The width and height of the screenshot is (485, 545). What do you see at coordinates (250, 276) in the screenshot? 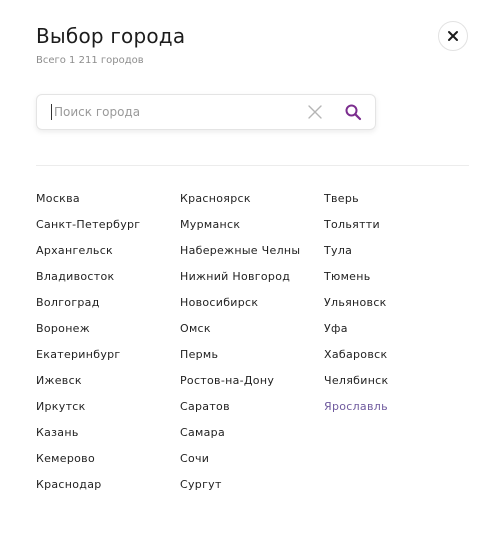
I see `city-item: Нижний Новгород` at bounding box center [250, 276].